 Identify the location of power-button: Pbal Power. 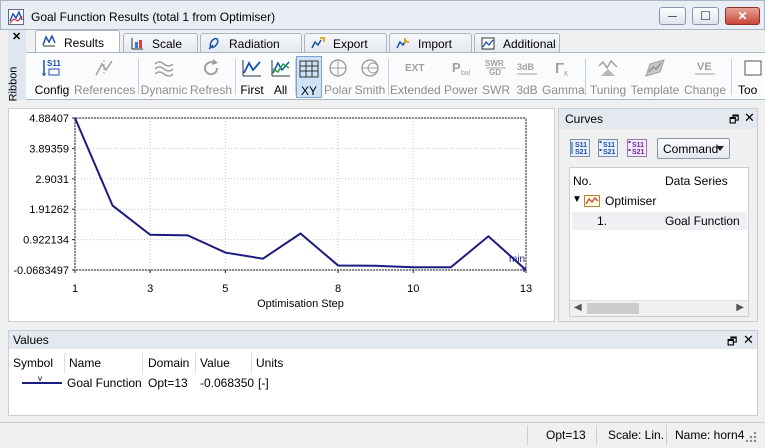
(461, 77).